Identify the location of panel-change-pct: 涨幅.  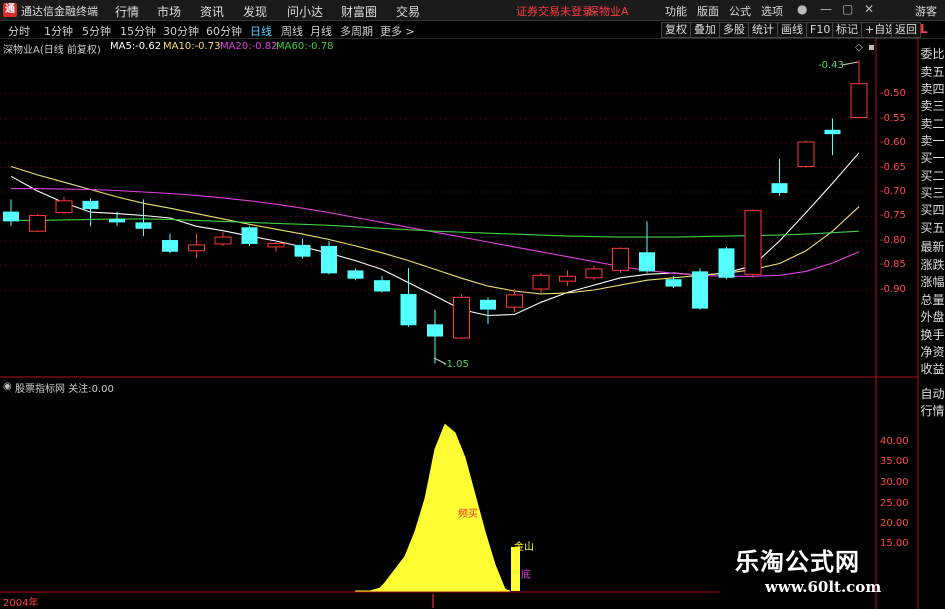
(932, 282).